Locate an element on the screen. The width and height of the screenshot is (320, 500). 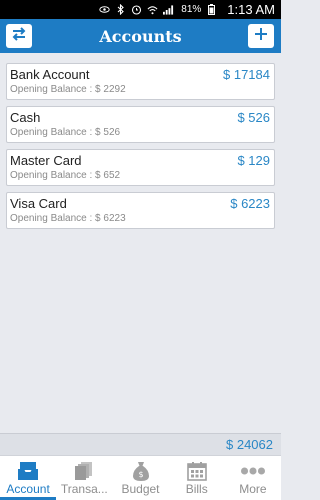
add-account-button is located at coordinates (261, 36).